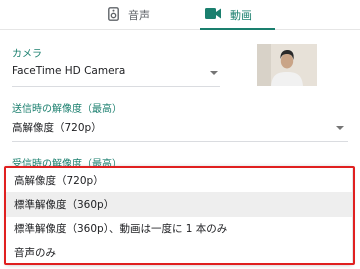  What do you see at coordinates (340, 128) in the screenshot?
I see `send-resolution-dropdown-icon` at bounding box center [340, 128].